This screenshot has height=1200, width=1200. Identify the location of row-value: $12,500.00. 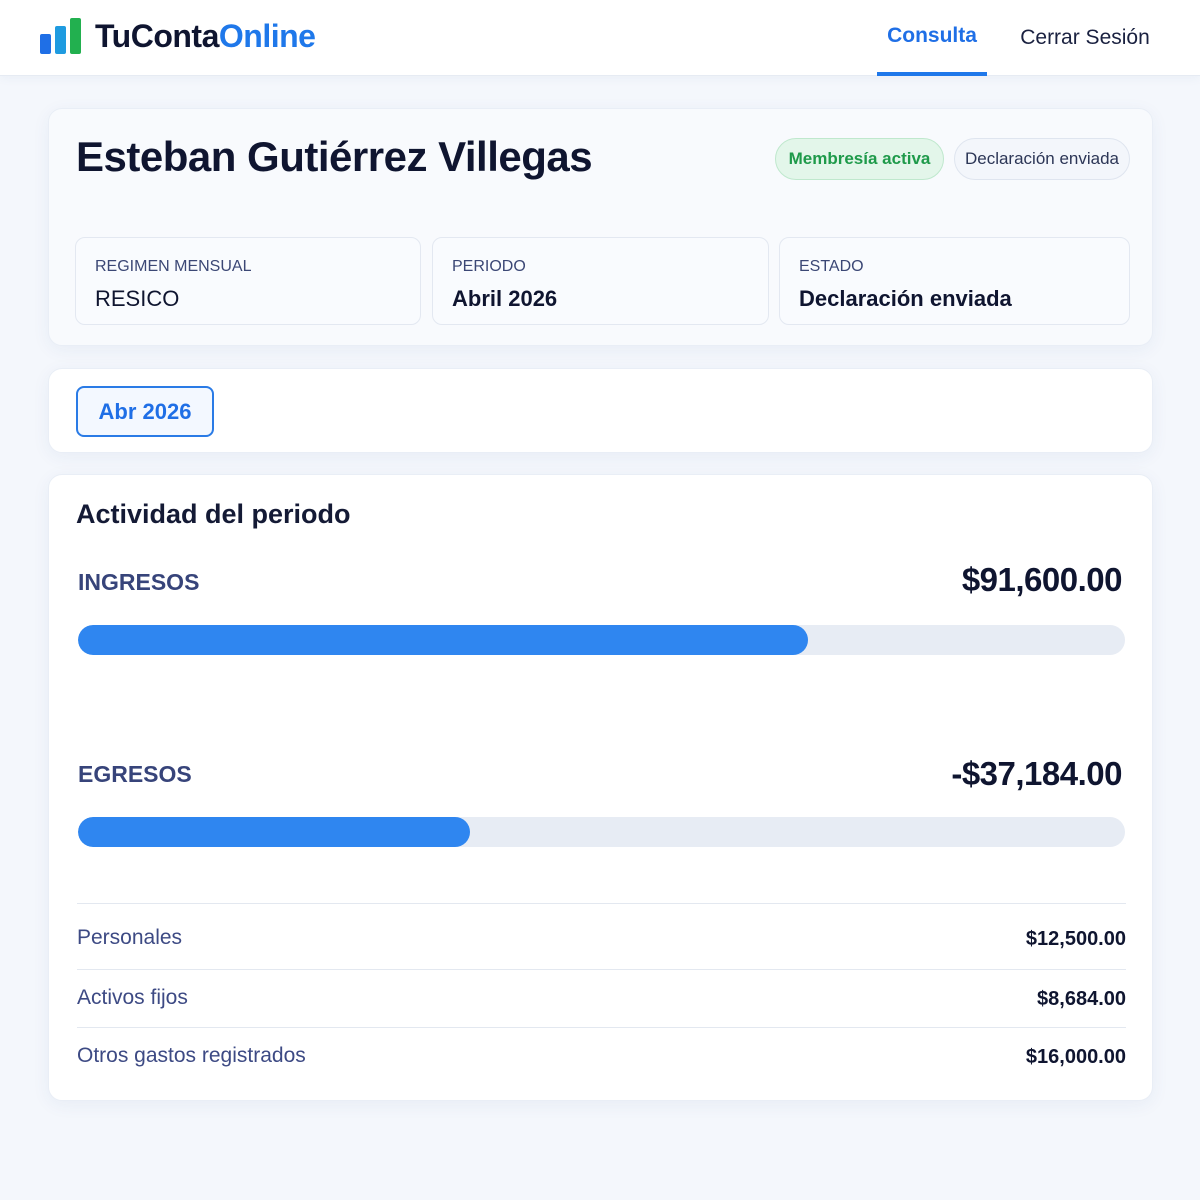
(1075, 939).